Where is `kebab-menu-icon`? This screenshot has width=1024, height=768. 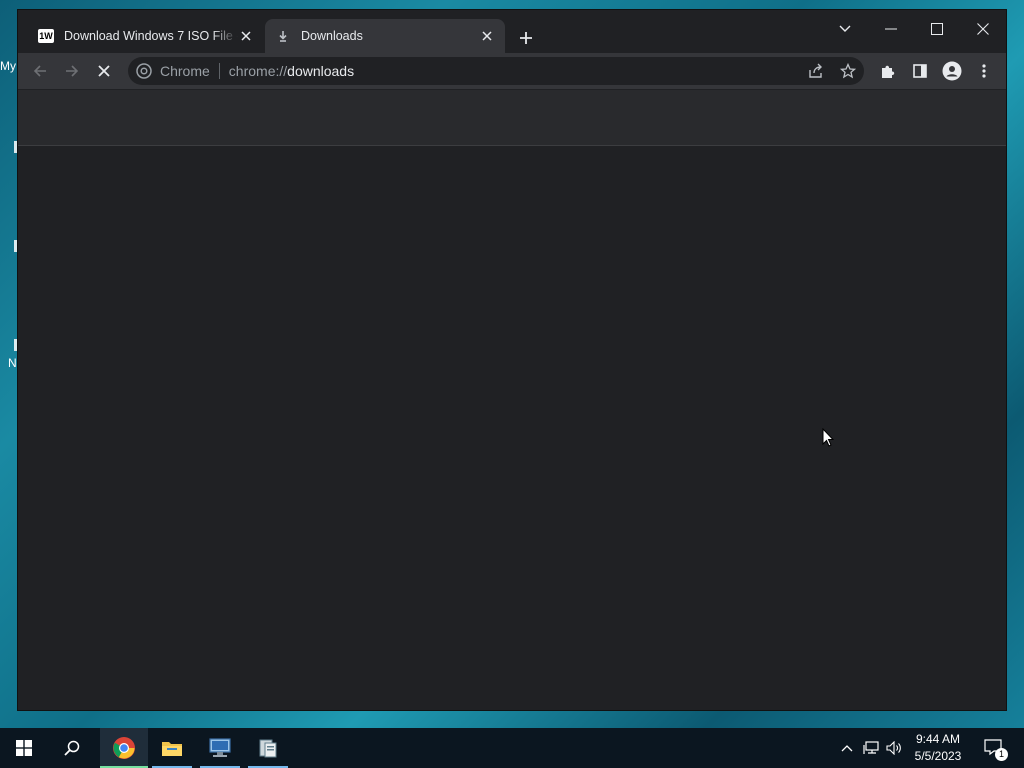 kebab-menu-icon is located at coordinates (984, 71).